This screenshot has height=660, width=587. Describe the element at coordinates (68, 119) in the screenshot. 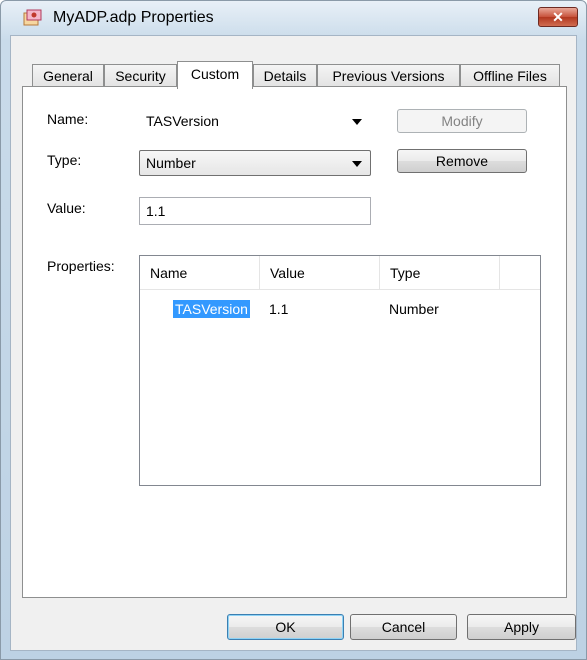

I see `name-label: Name:` at that location.